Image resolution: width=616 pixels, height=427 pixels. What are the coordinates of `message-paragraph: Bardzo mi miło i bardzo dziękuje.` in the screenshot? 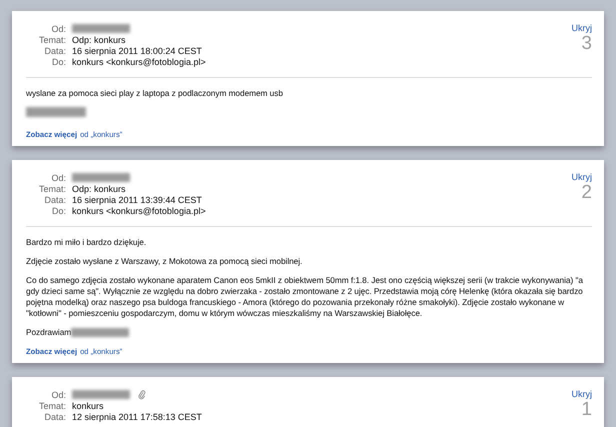 It's located at (87, 242).